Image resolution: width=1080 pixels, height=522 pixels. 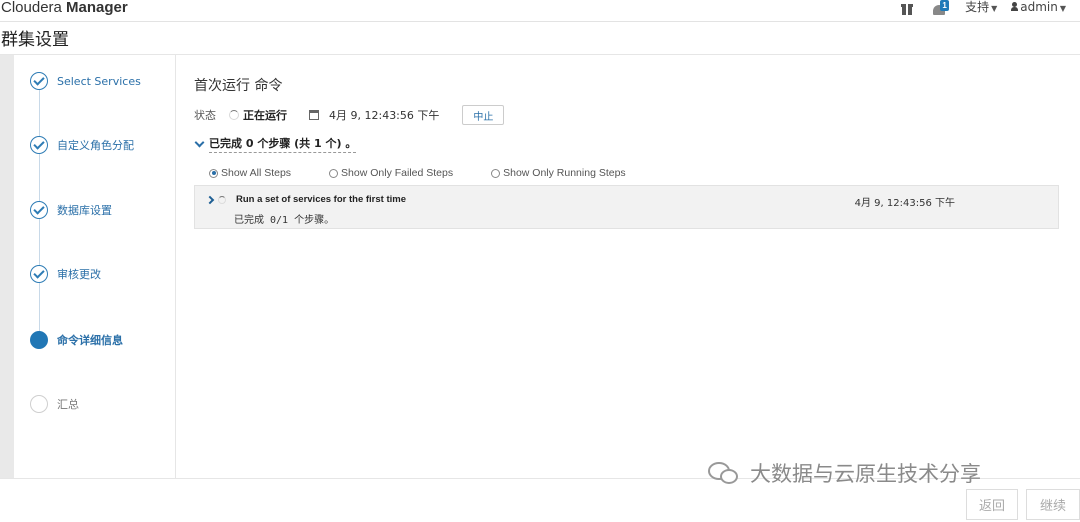 What do you see at coordinates (904, 203) in the screenshot?
I see `subcommand-time: 4月 9, 12:43:56 下午` at bounding box center [904, 203].